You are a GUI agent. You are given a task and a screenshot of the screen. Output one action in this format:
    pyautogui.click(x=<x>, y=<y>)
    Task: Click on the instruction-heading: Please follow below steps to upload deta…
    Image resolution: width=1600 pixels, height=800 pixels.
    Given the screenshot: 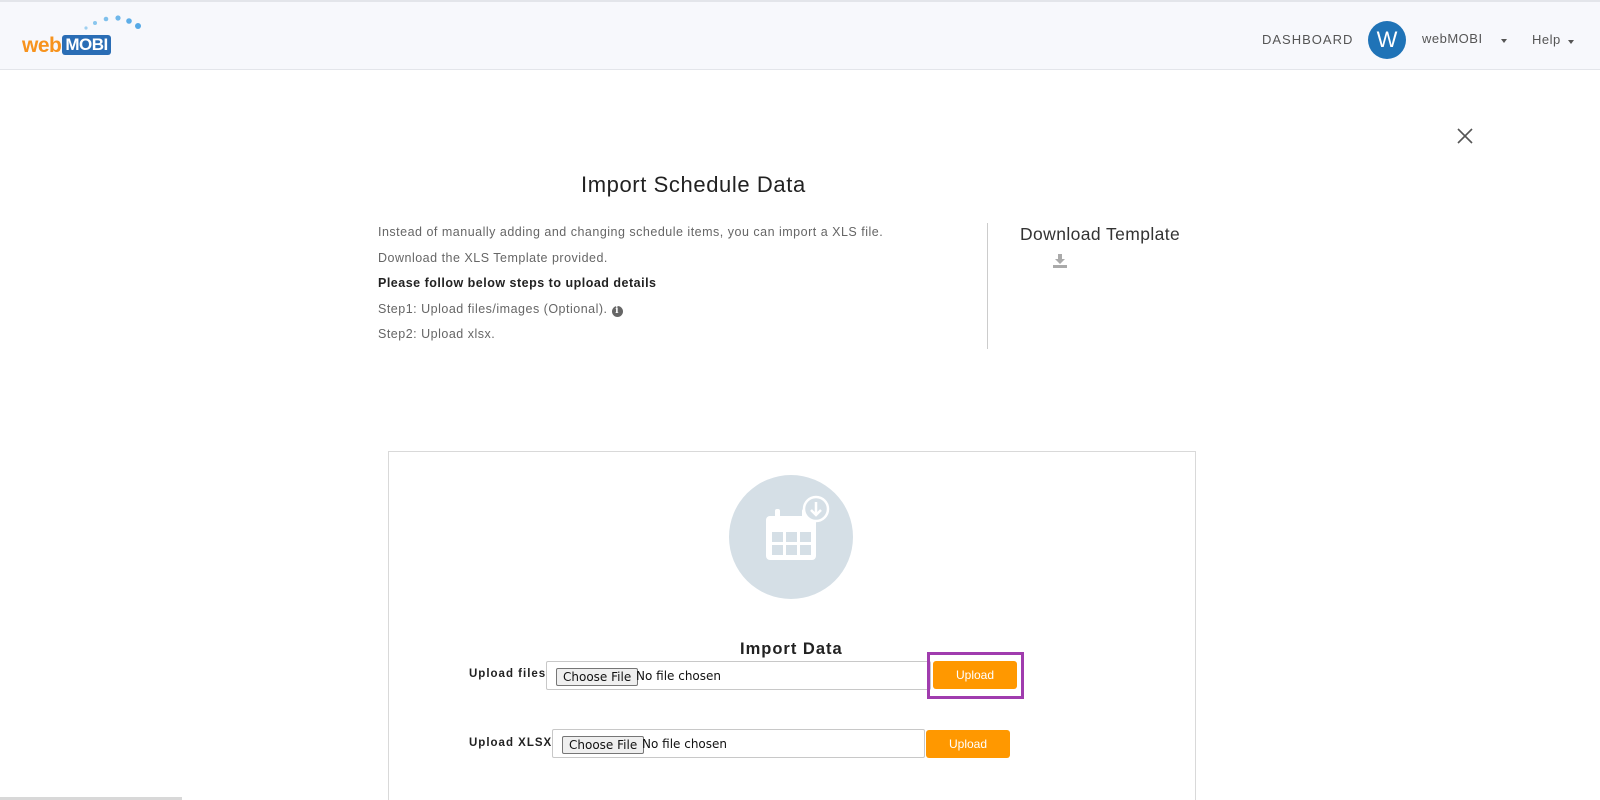 What is the action you would take?
    pyautogui.click(x=517, y=283)
    